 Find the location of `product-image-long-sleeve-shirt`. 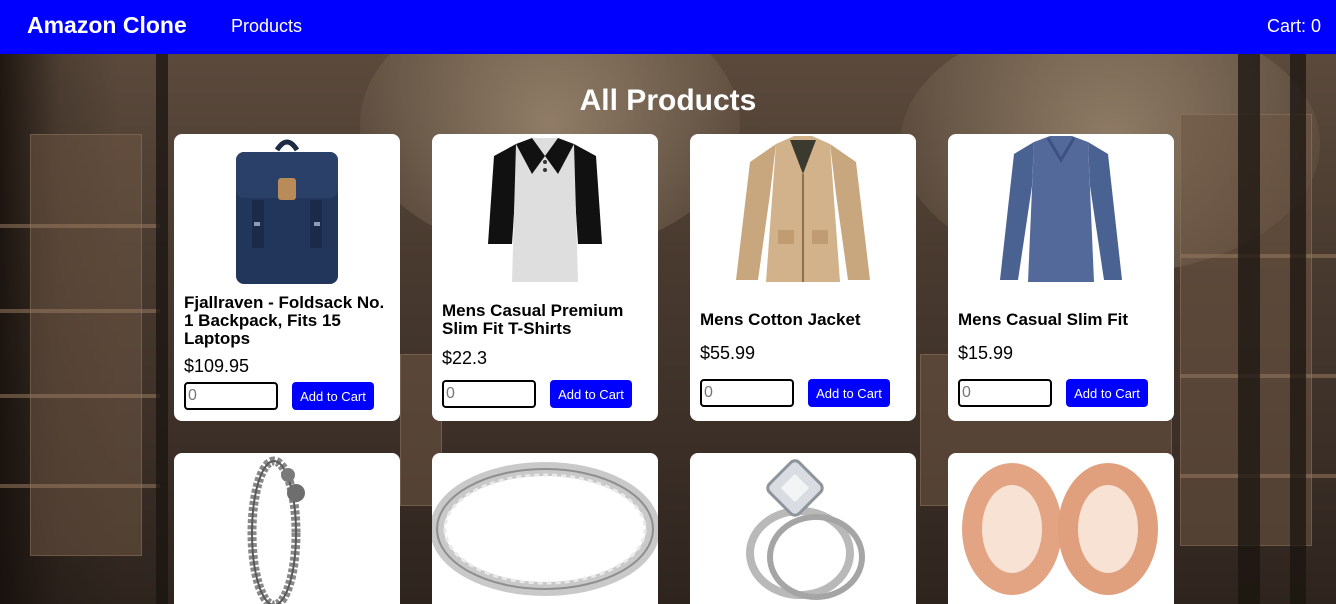

product-image-long-sleeve-shirt is located at coordinates (1061, 209).